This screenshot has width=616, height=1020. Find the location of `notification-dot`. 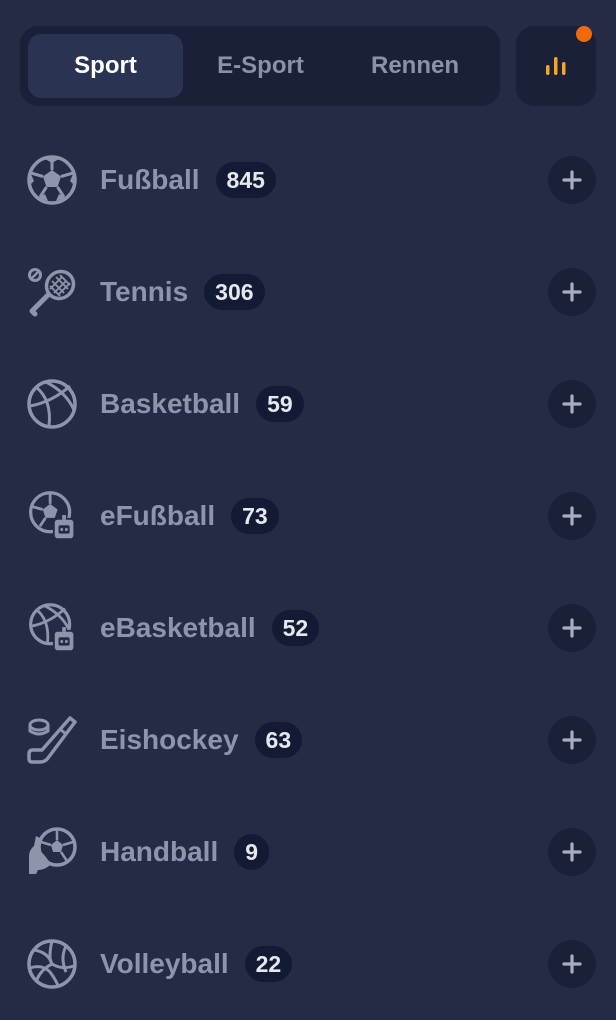

notification-dot is located at coordinates (584, 34).